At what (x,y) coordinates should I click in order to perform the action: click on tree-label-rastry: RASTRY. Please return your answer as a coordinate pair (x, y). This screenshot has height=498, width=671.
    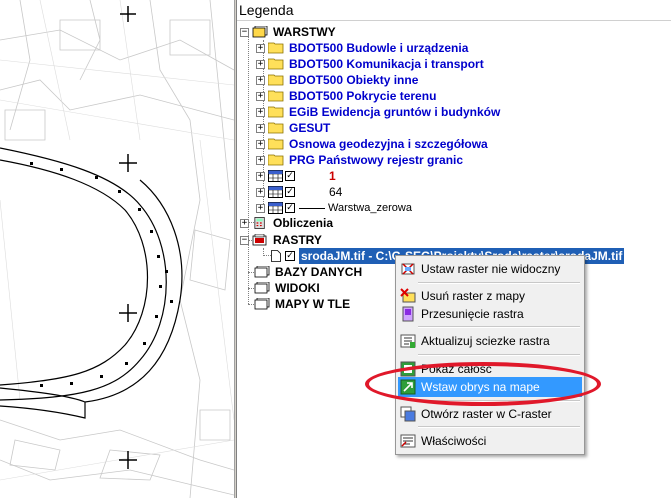
    Looking at the image, I should click on (297, 240).